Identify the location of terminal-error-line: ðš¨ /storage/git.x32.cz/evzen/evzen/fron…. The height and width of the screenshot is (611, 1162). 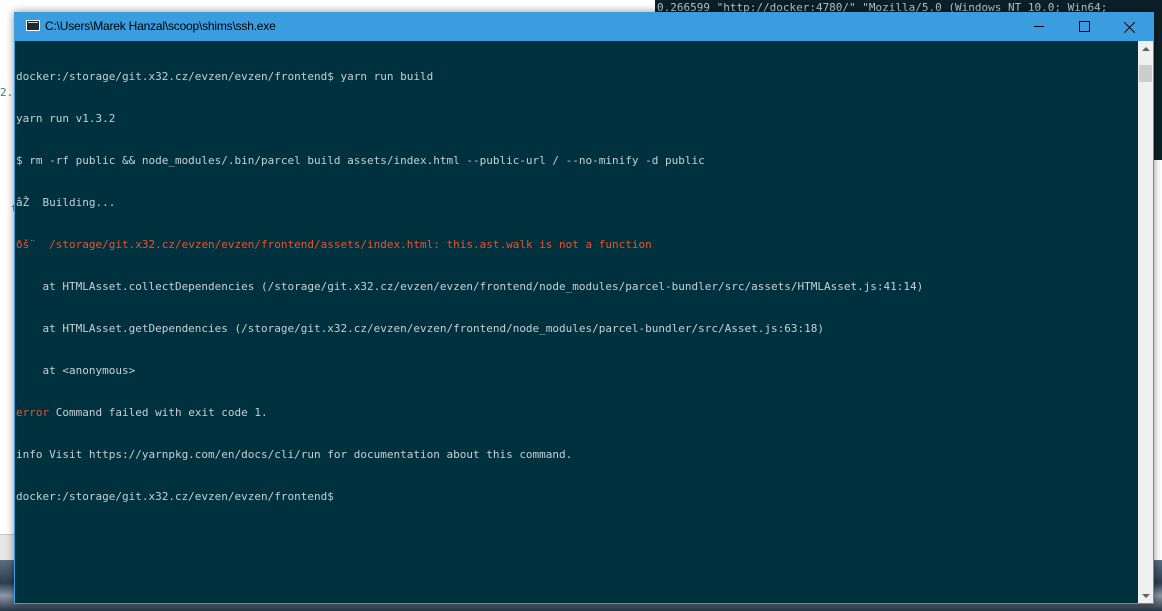
(469, 245).